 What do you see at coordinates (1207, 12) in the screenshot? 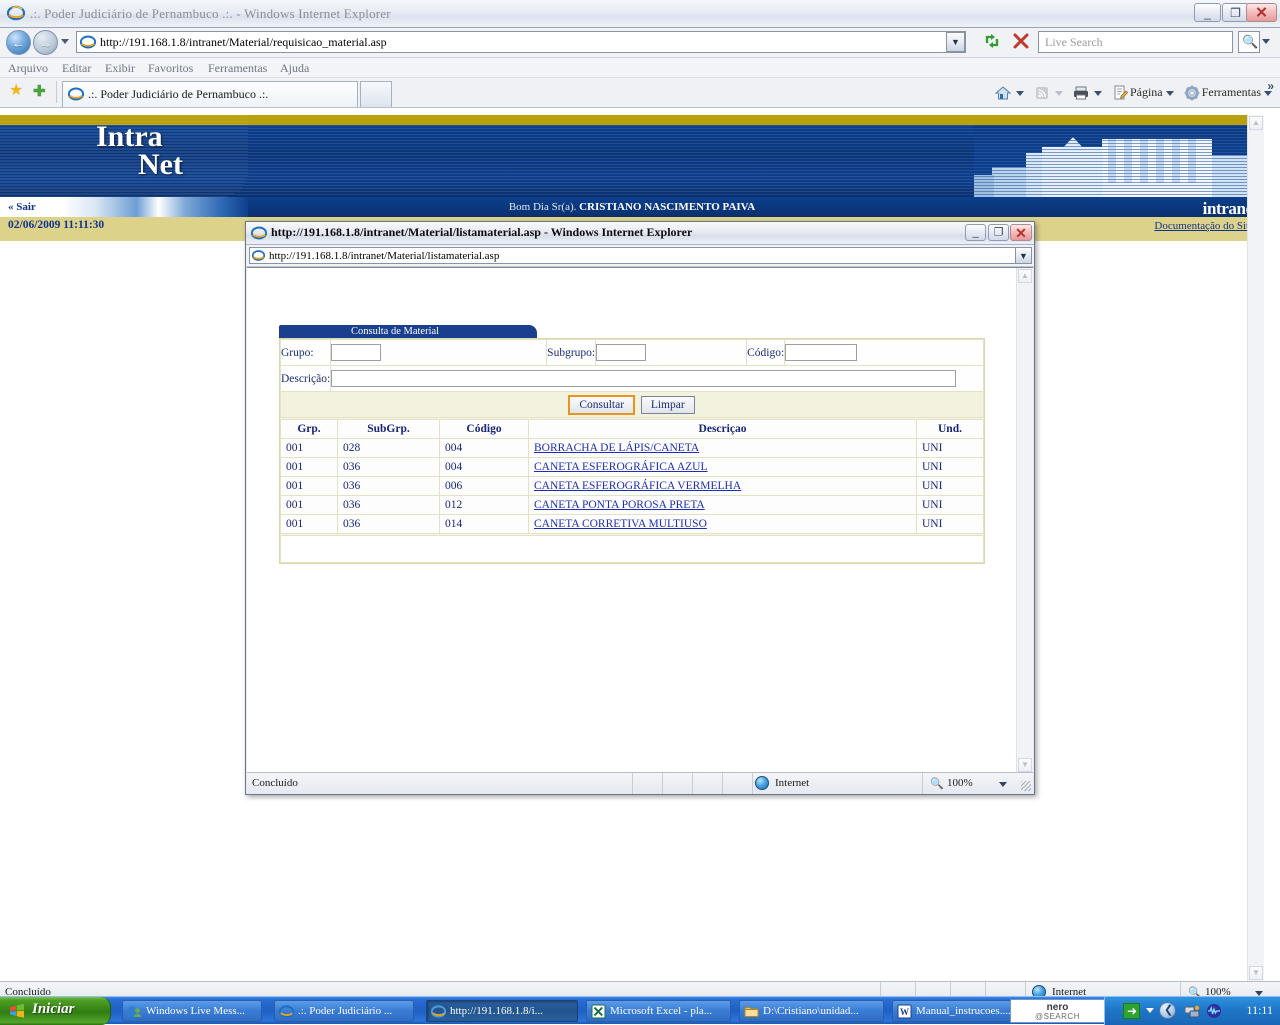
I see `minimize-button: _` at bounding box center [1207, 12].